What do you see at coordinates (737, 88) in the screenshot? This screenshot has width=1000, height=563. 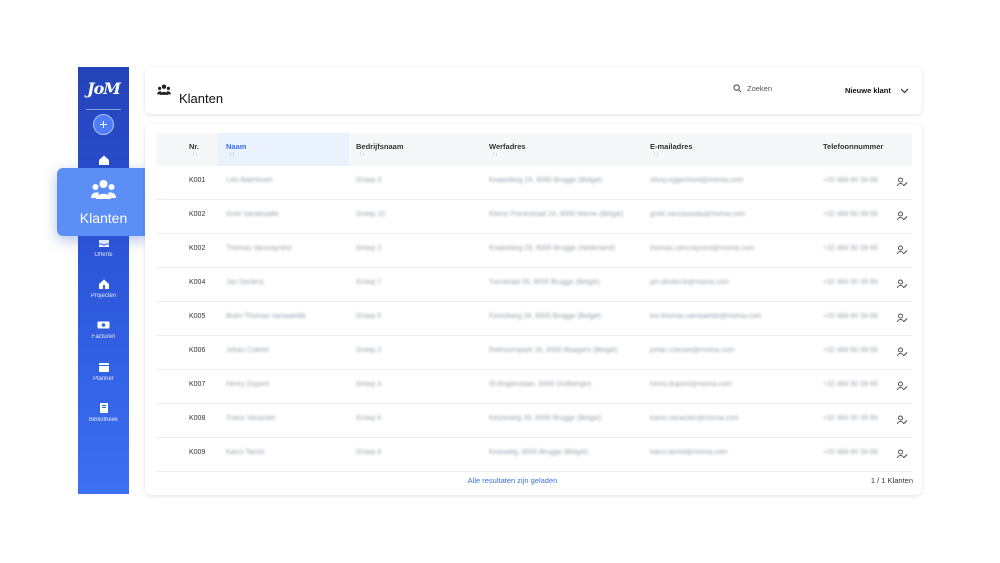 I see `search-icon` at bounding box center [737, 88].